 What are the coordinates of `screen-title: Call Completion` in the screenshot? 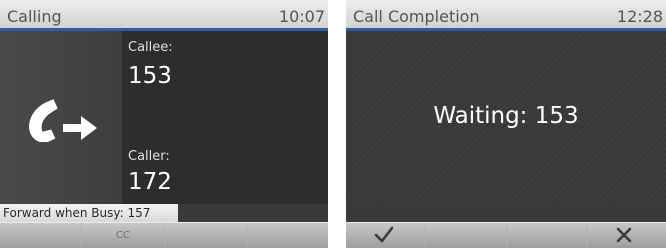 It's located at (416, 16).